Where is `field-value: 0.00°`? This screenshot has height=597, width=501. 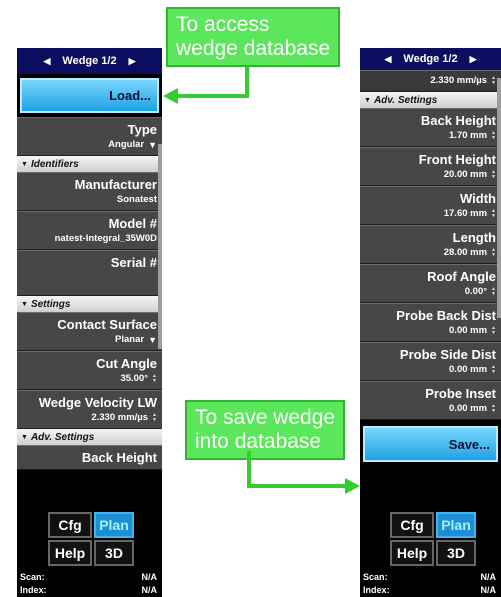 field-value: 0.00° is located at coordinates (476, 291).